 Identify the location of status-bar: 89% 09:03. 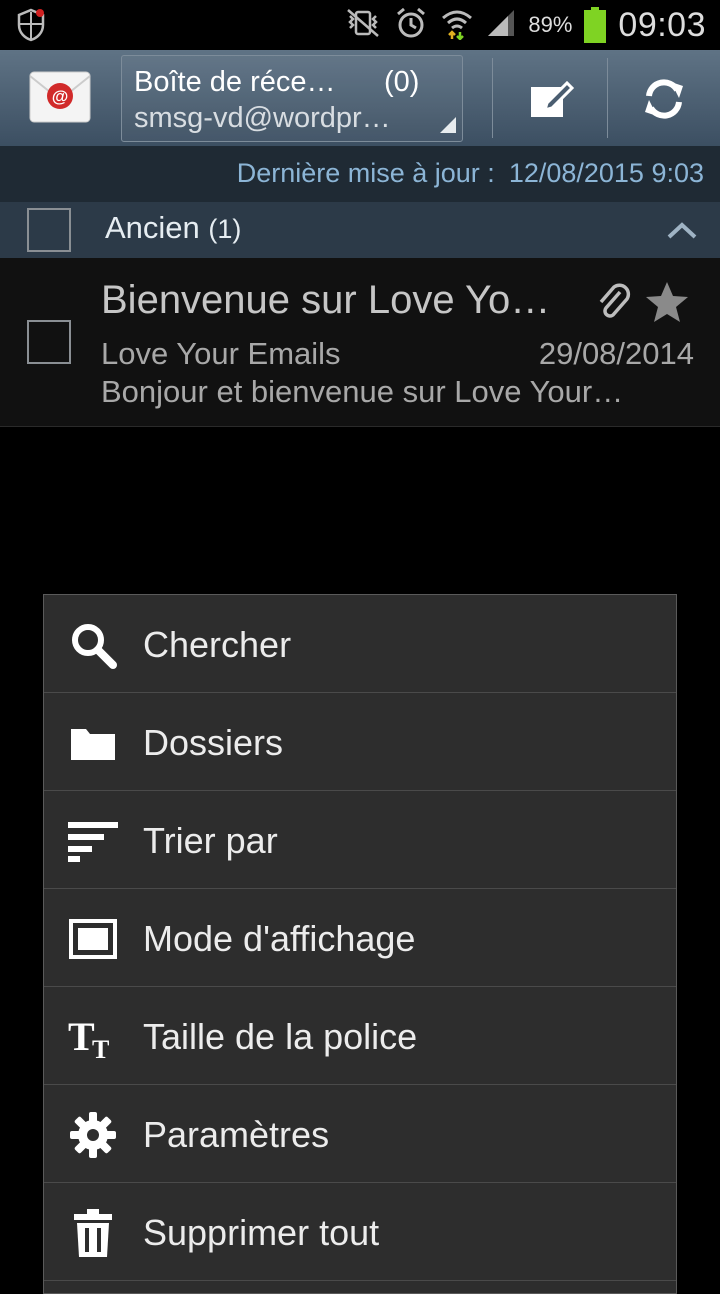
(360, 25).